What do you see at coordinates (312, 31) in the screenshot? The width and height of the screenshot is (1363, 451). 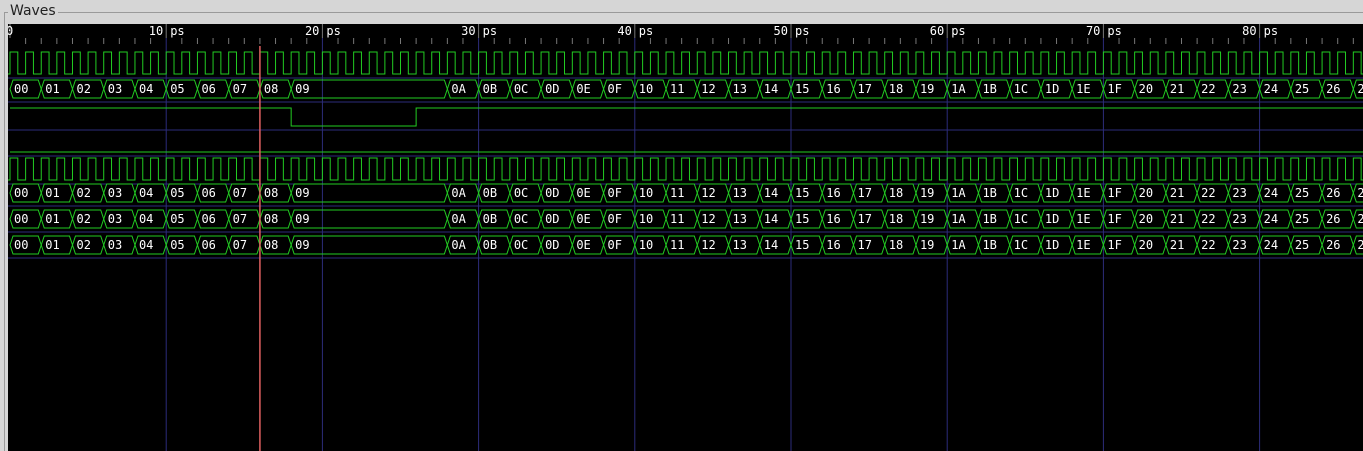 I see `ruler-label: 20` at bounding box center [312, 31].